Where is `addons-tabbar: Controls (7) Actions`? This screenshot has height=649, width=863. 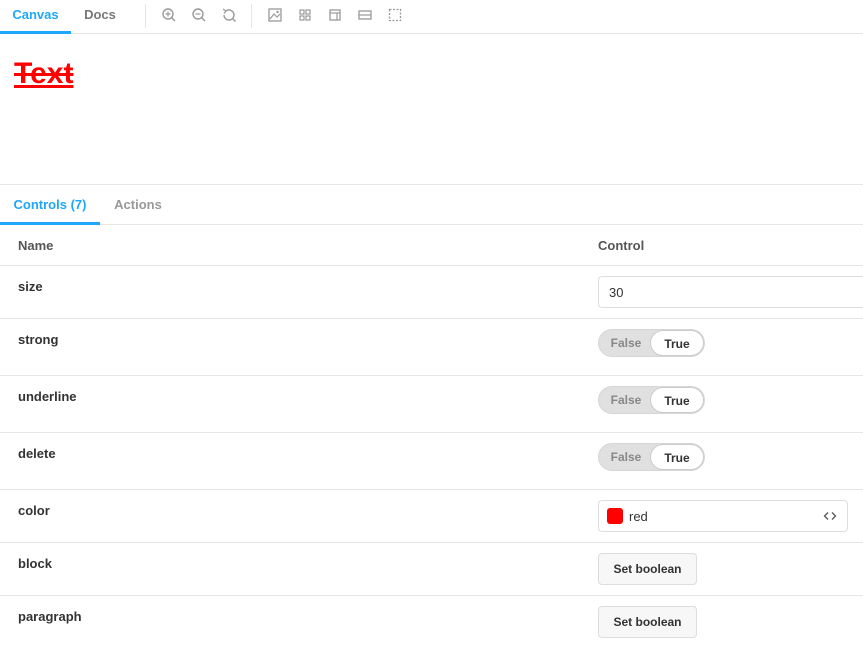 addons-tabbar: Controls (7) Actions is located at coordinates (431, 204).